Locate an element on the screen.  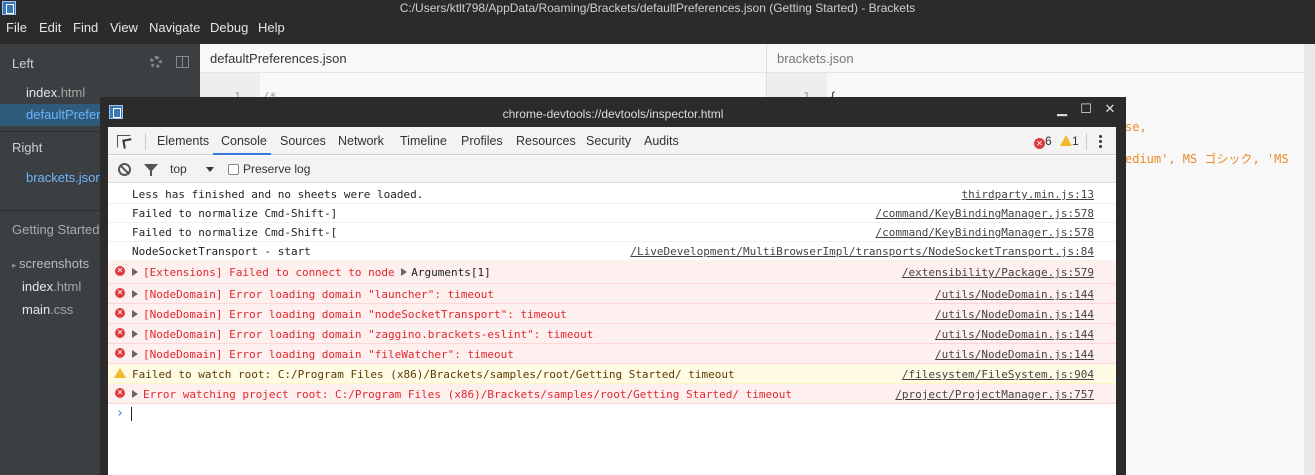
message-text: Failed to normalize Cmd-Shift-] is located at coordinates (235, 213).